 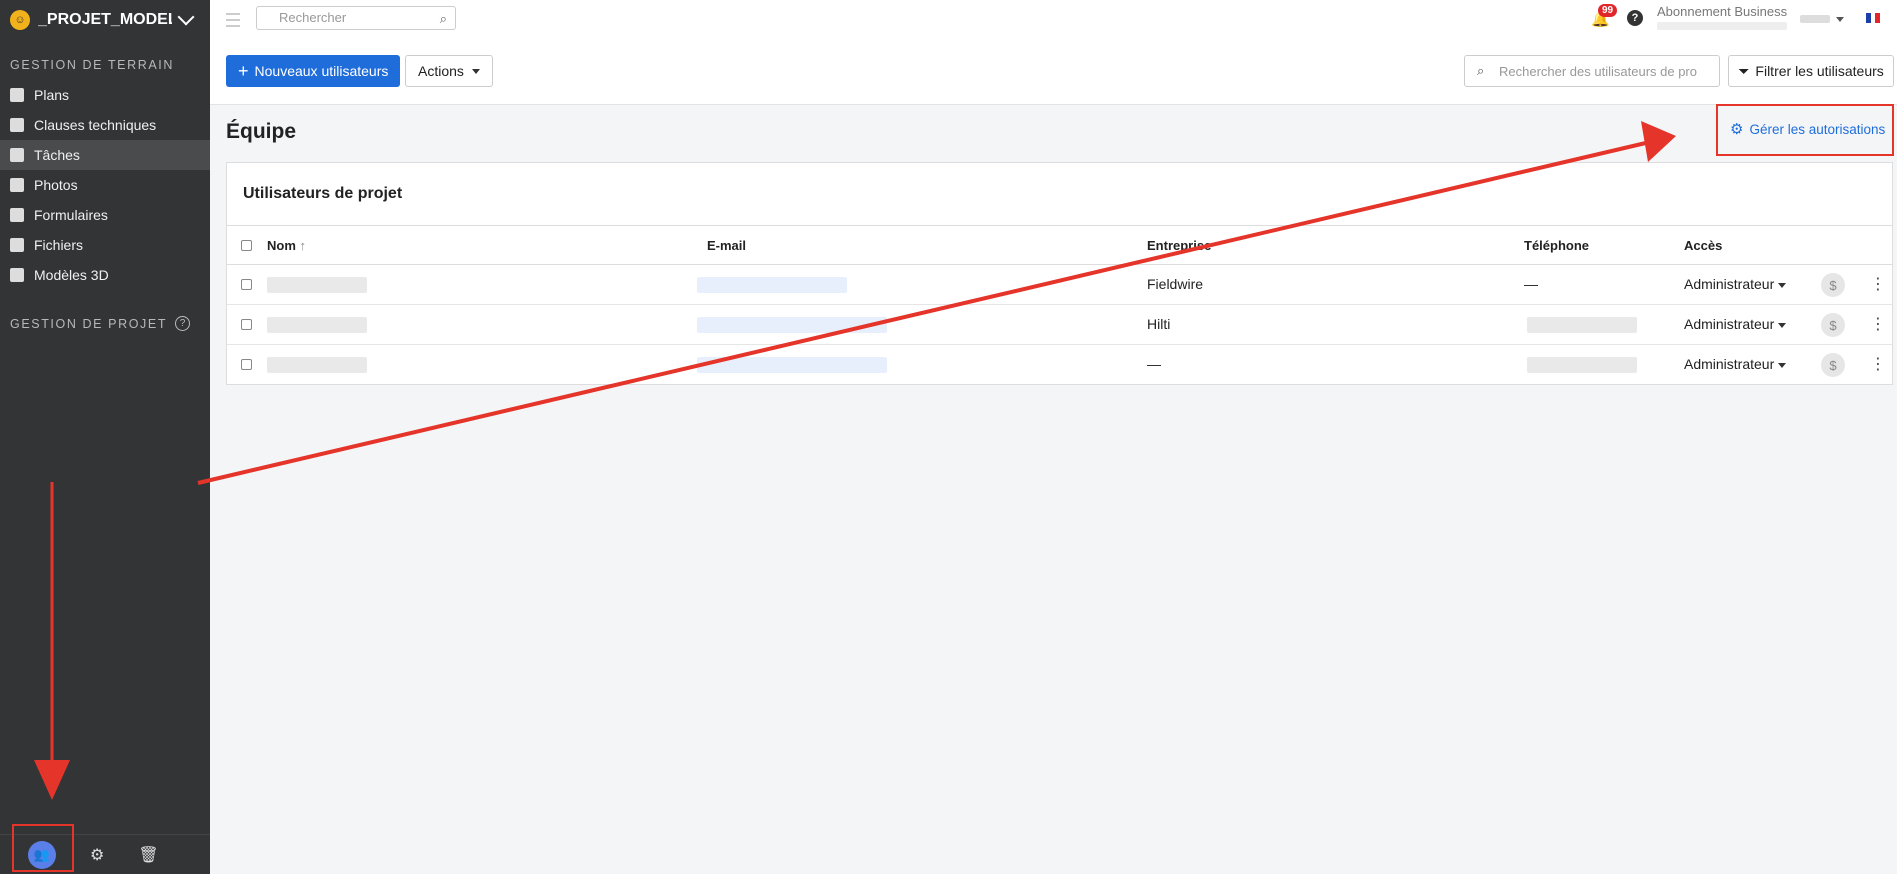 What do you see at coordinates (183, 323) in the screenshot?
I see `question-icon: ?` at bounding box center [183, 323].